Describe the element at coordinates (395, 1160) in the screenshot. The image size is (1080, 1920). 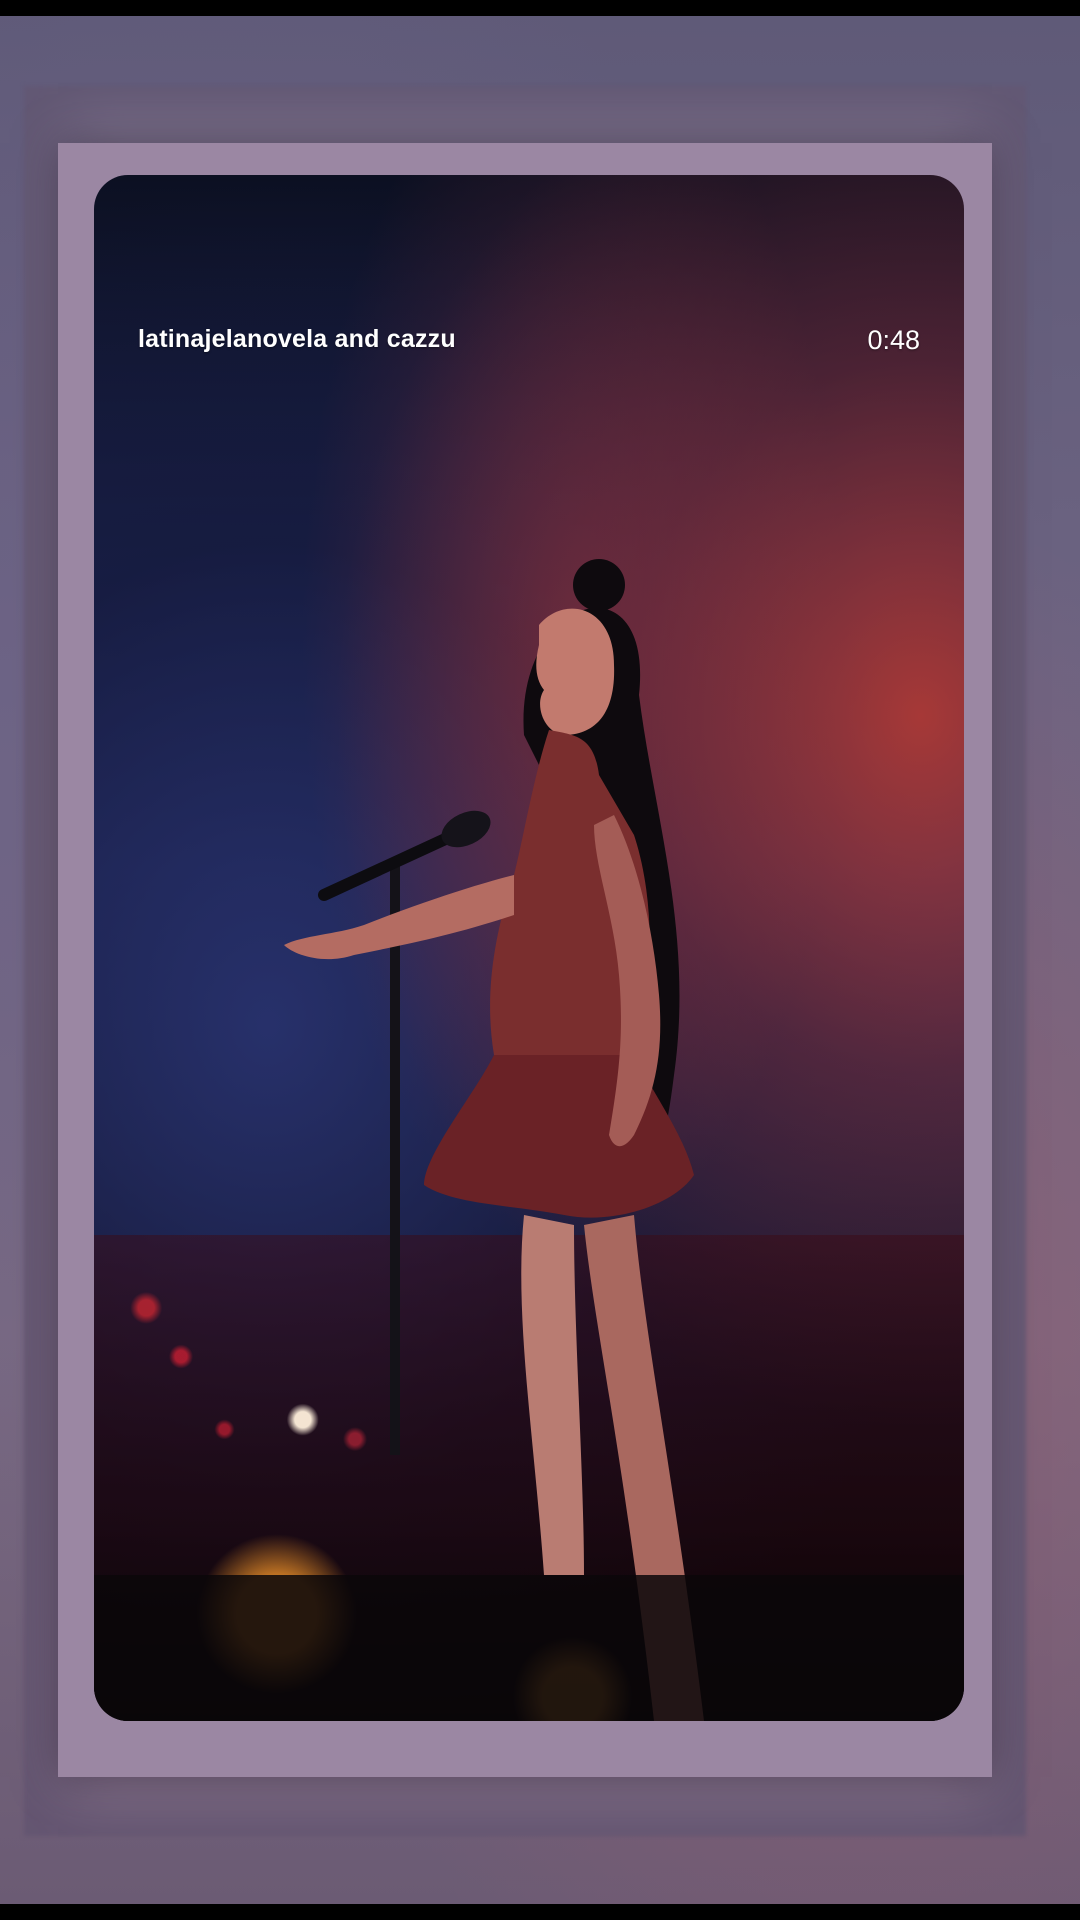
I see `mic-stand` at that location.